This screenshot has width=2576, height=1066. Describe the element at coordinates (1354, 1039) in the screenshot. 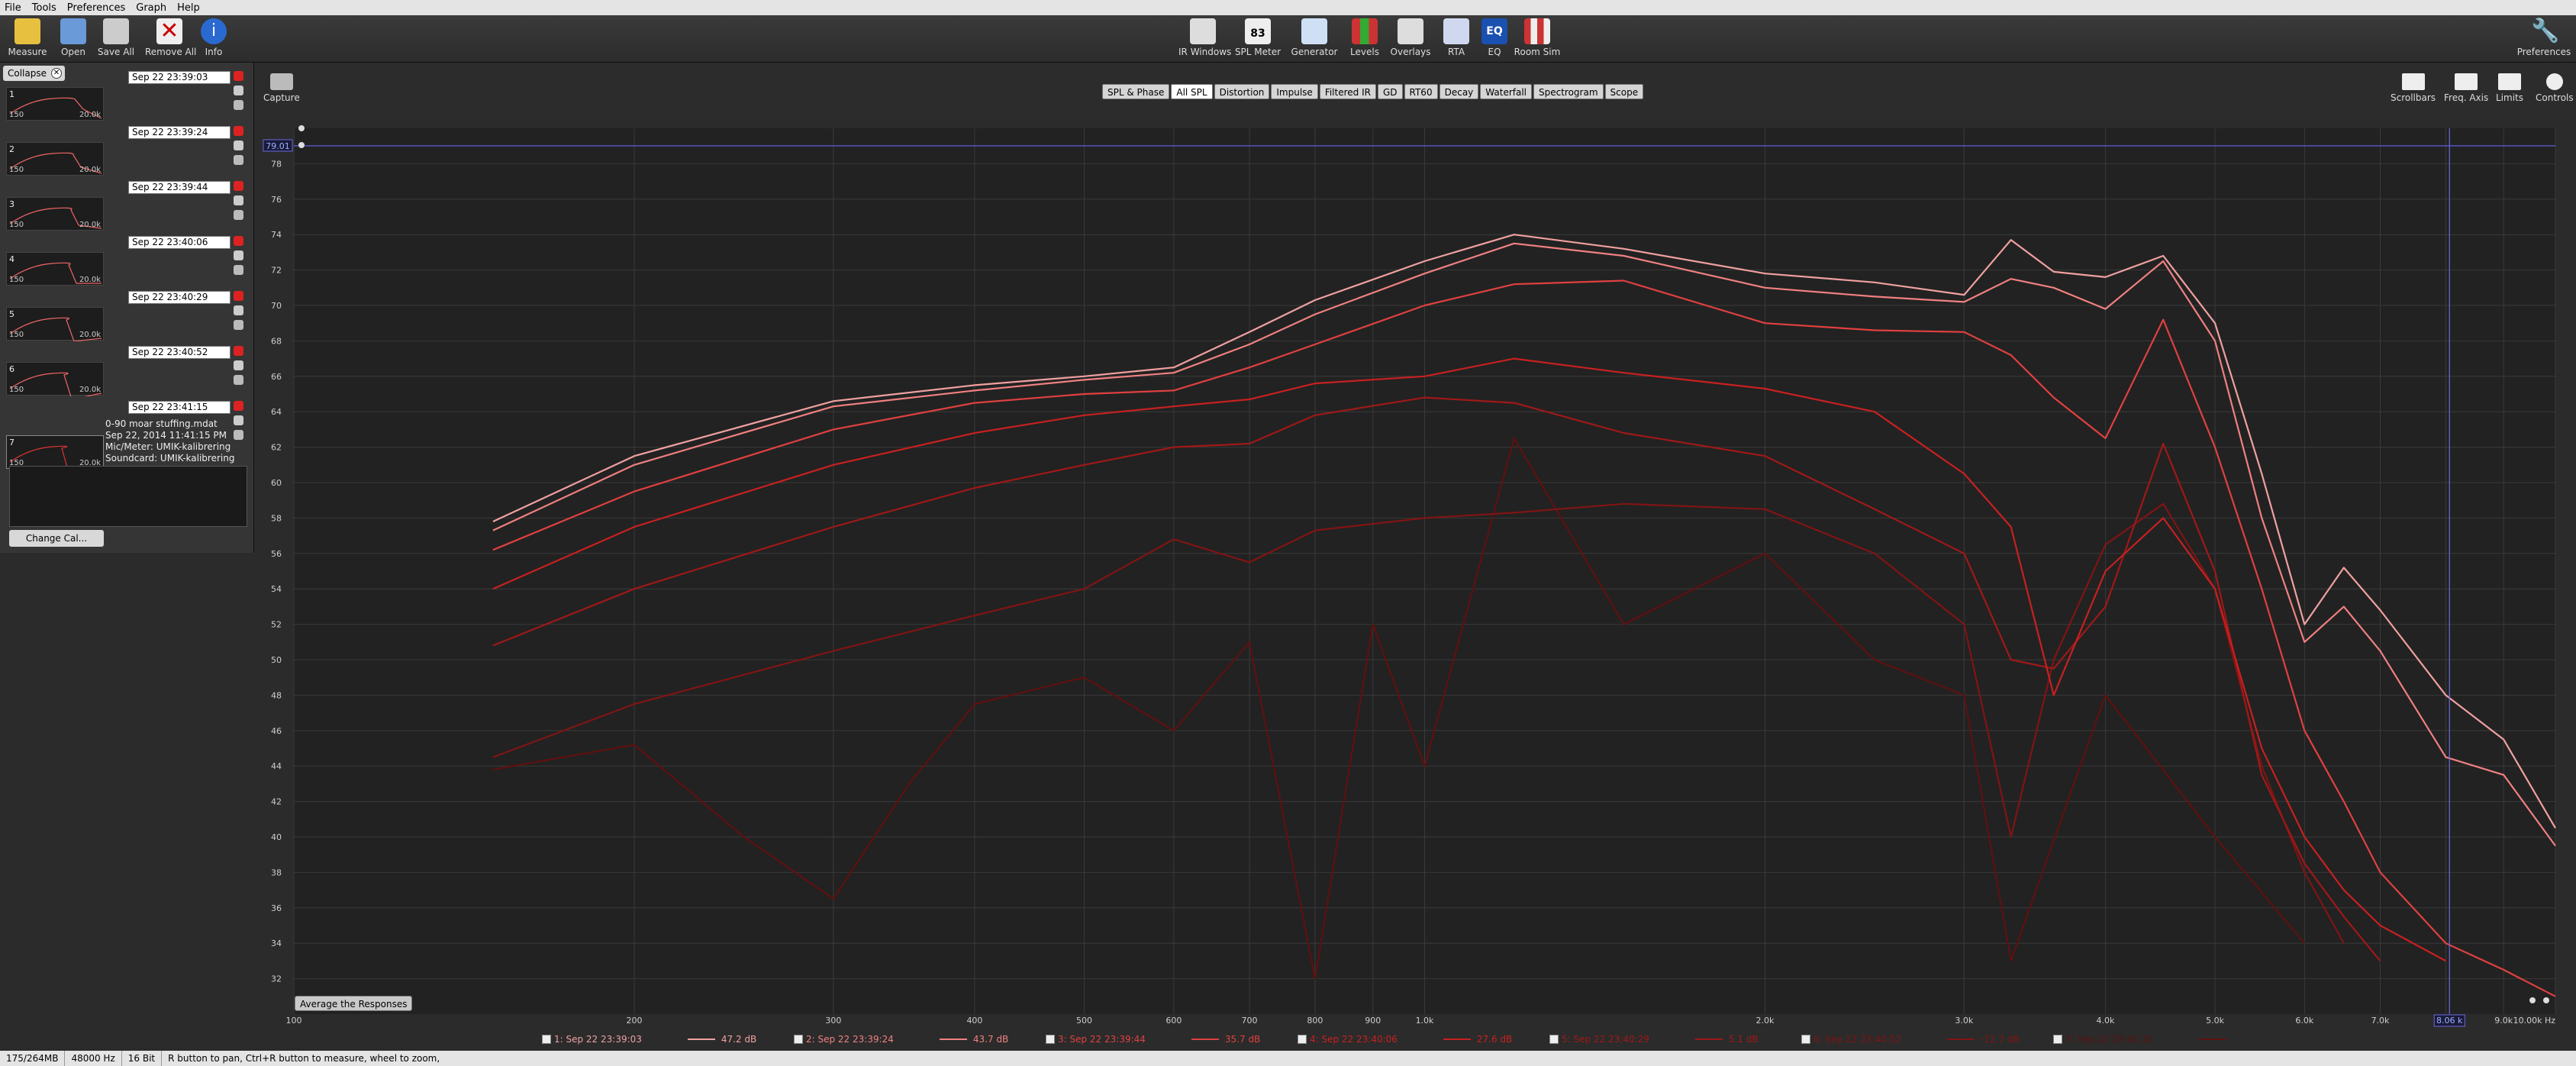

I see `legend-label: 4: Sep 22 23:40:06` at that location.